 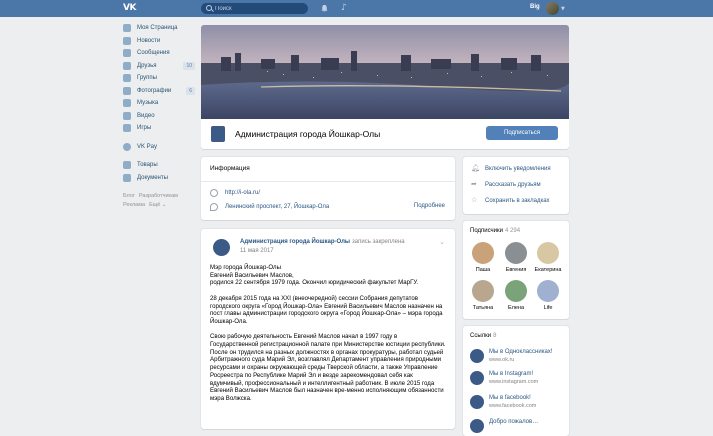 I want to click on sidebar-item-label: Моя Страница, so click(x=157, y=28).